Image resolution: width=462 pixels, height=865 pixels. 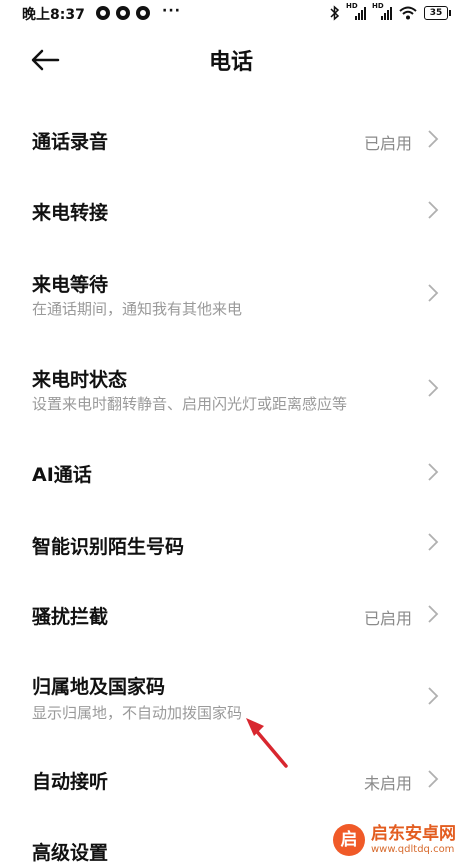 I want to click on wifi-icon, so click(x=408, y=13).